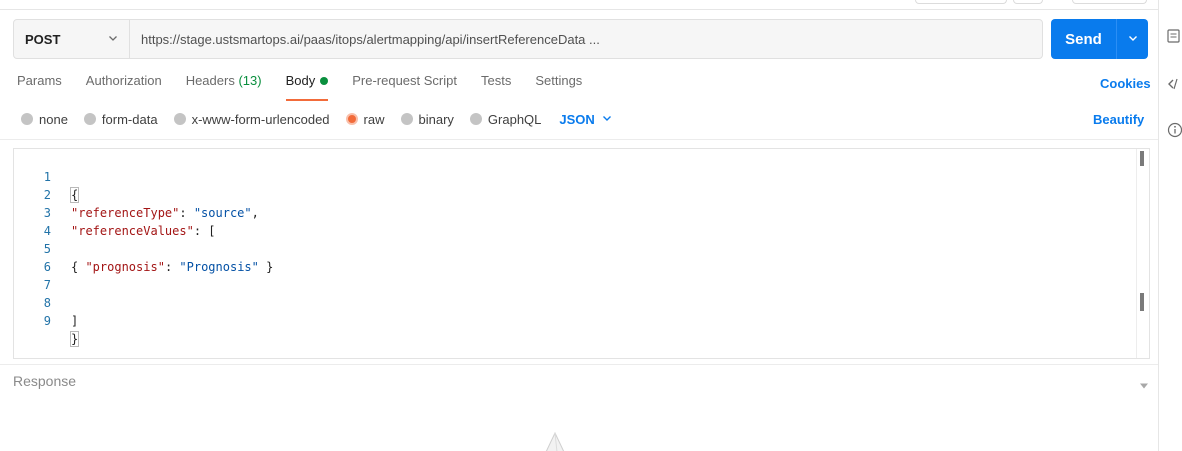 This screenshot has height=451, width=1182. What do you see at coordinates (574, 221) in the screenshot?
I see `code-line: 4` at bounding box center [574, 221].